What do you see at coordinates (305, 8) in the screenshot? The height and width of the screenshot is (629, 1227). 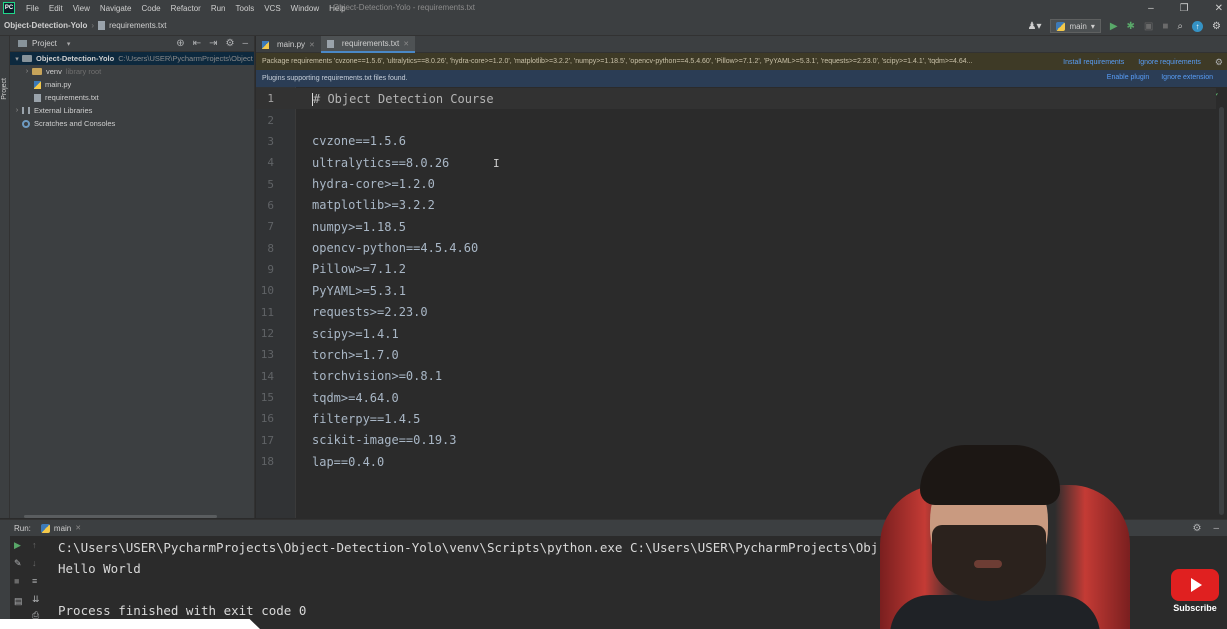 I see `menu-window: Window` at bounding box center [305, 8].